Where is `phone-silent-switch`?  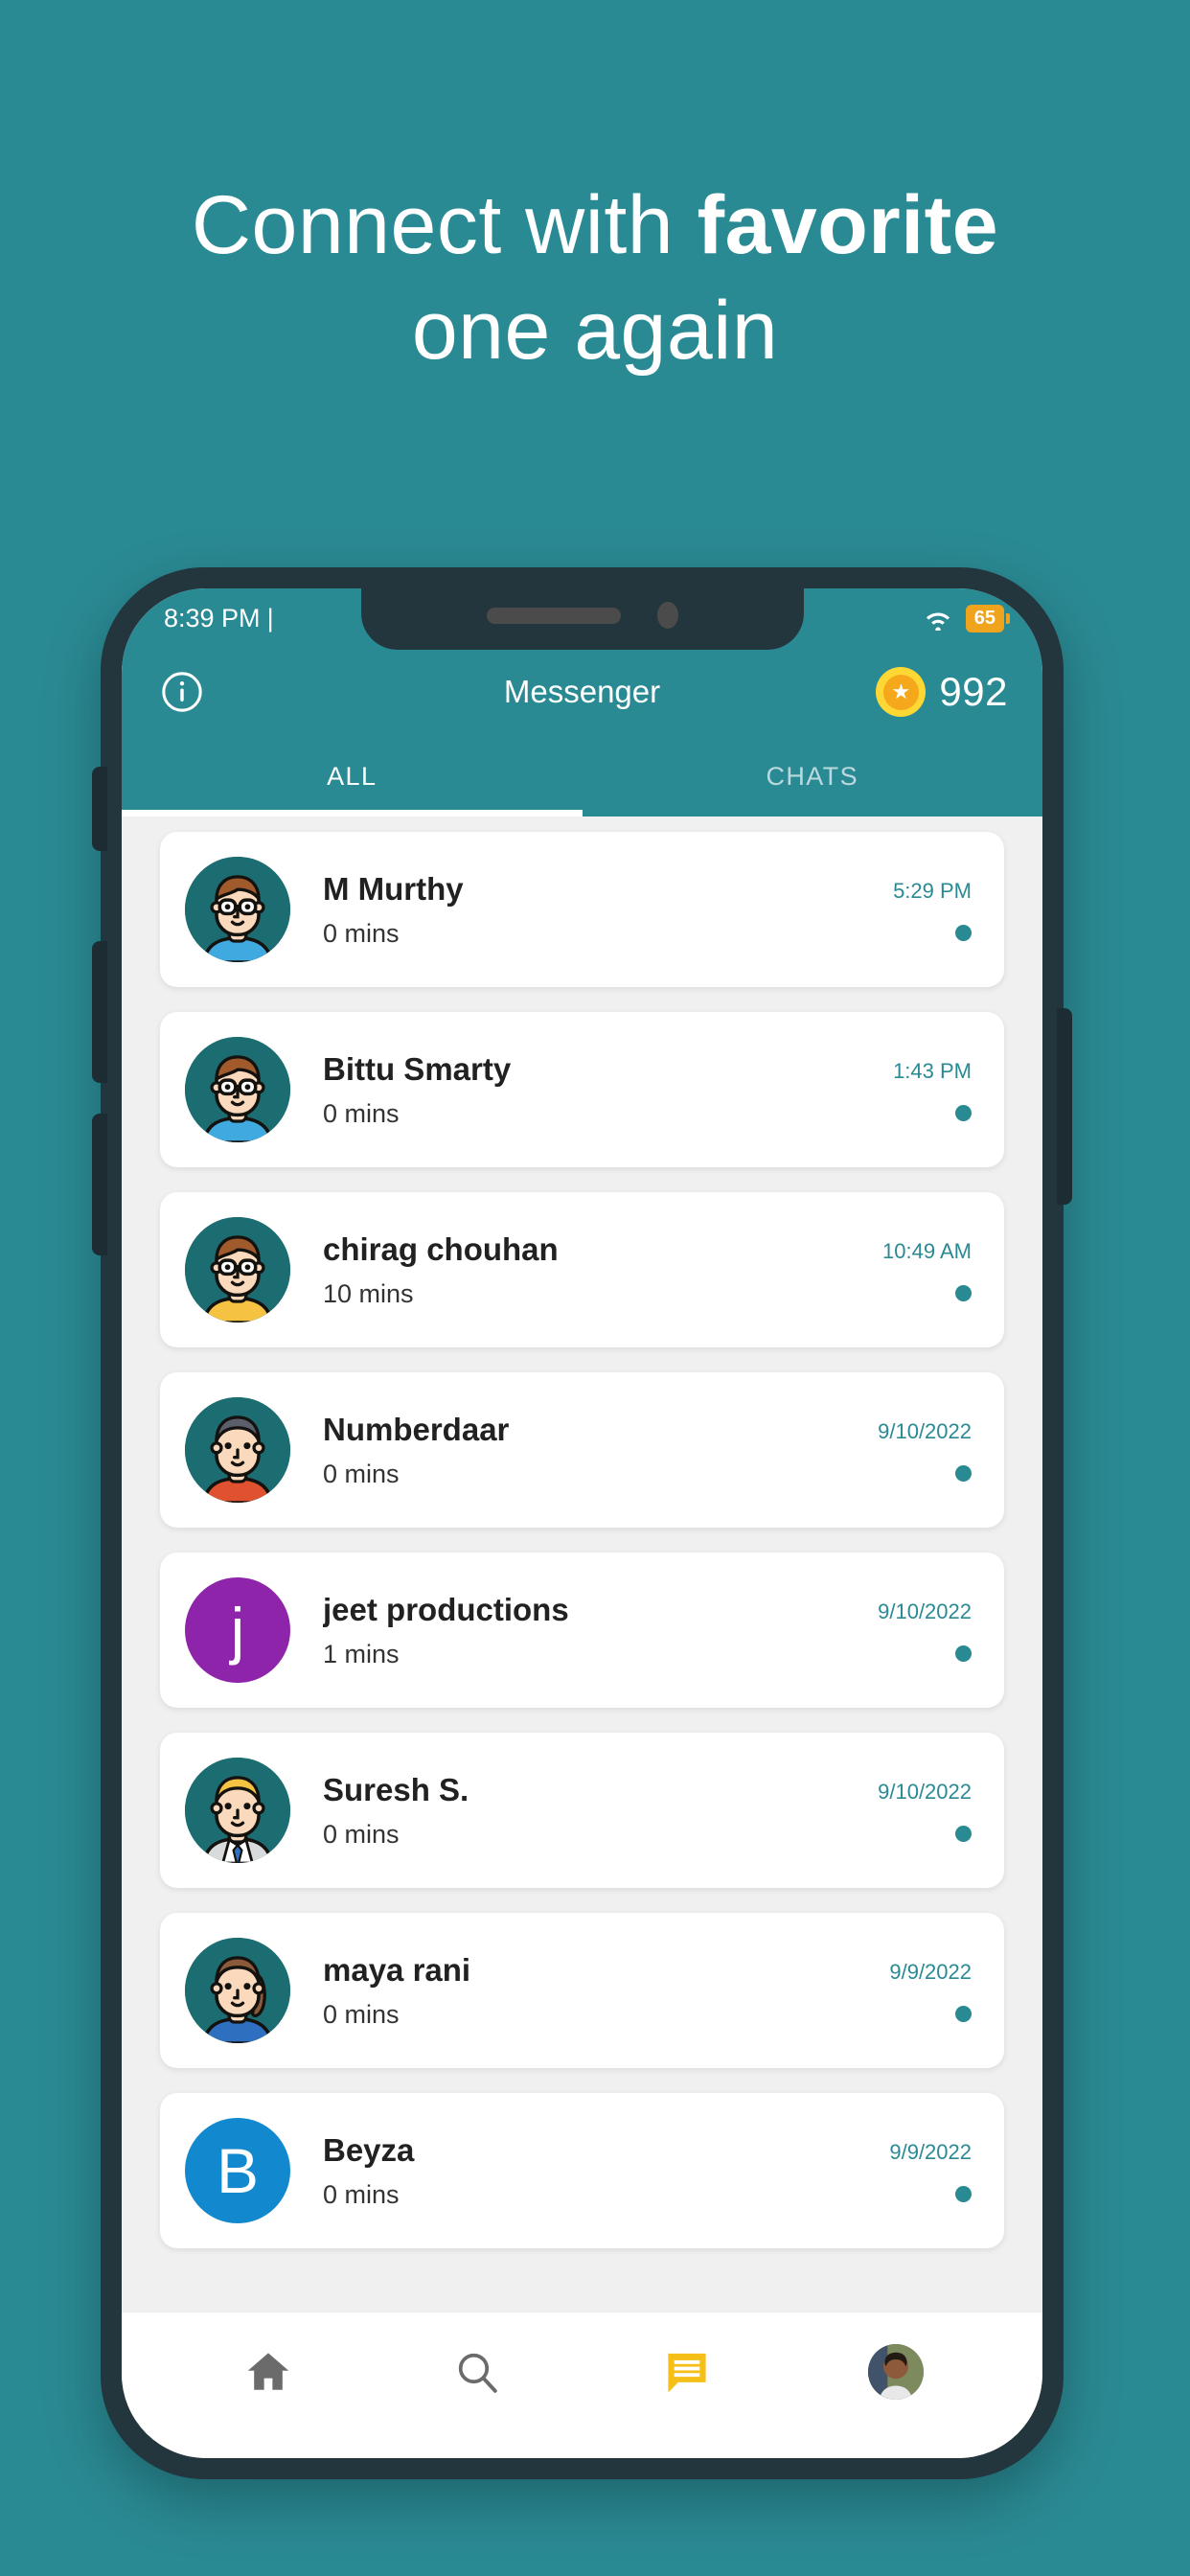
phone-silent-switch is located at coordinates (99, 809).